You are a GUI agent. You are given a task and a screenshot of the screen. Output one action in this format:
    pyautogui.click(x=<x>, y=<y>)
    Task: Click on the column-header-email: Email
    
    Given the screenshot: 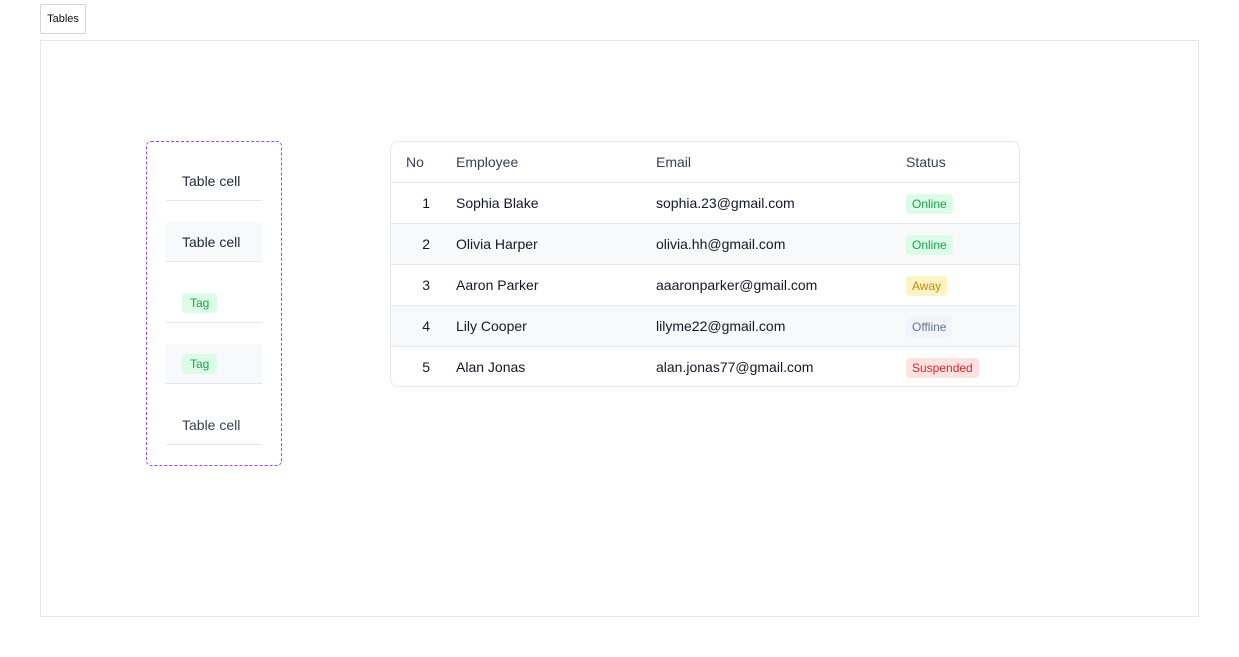 What is the action you would take?
    pyautogui.click(x=673, y=162)
    